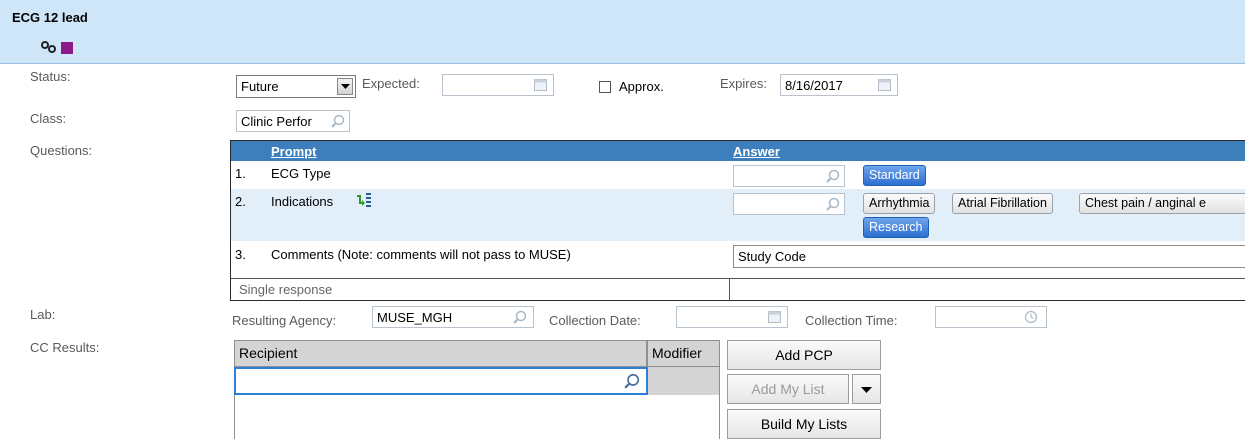 The image size is (1245, 439). What do you see at coordinates (991, 317) in the screenshot?
I see `collection-time-field` at bounding box center [991, 317].